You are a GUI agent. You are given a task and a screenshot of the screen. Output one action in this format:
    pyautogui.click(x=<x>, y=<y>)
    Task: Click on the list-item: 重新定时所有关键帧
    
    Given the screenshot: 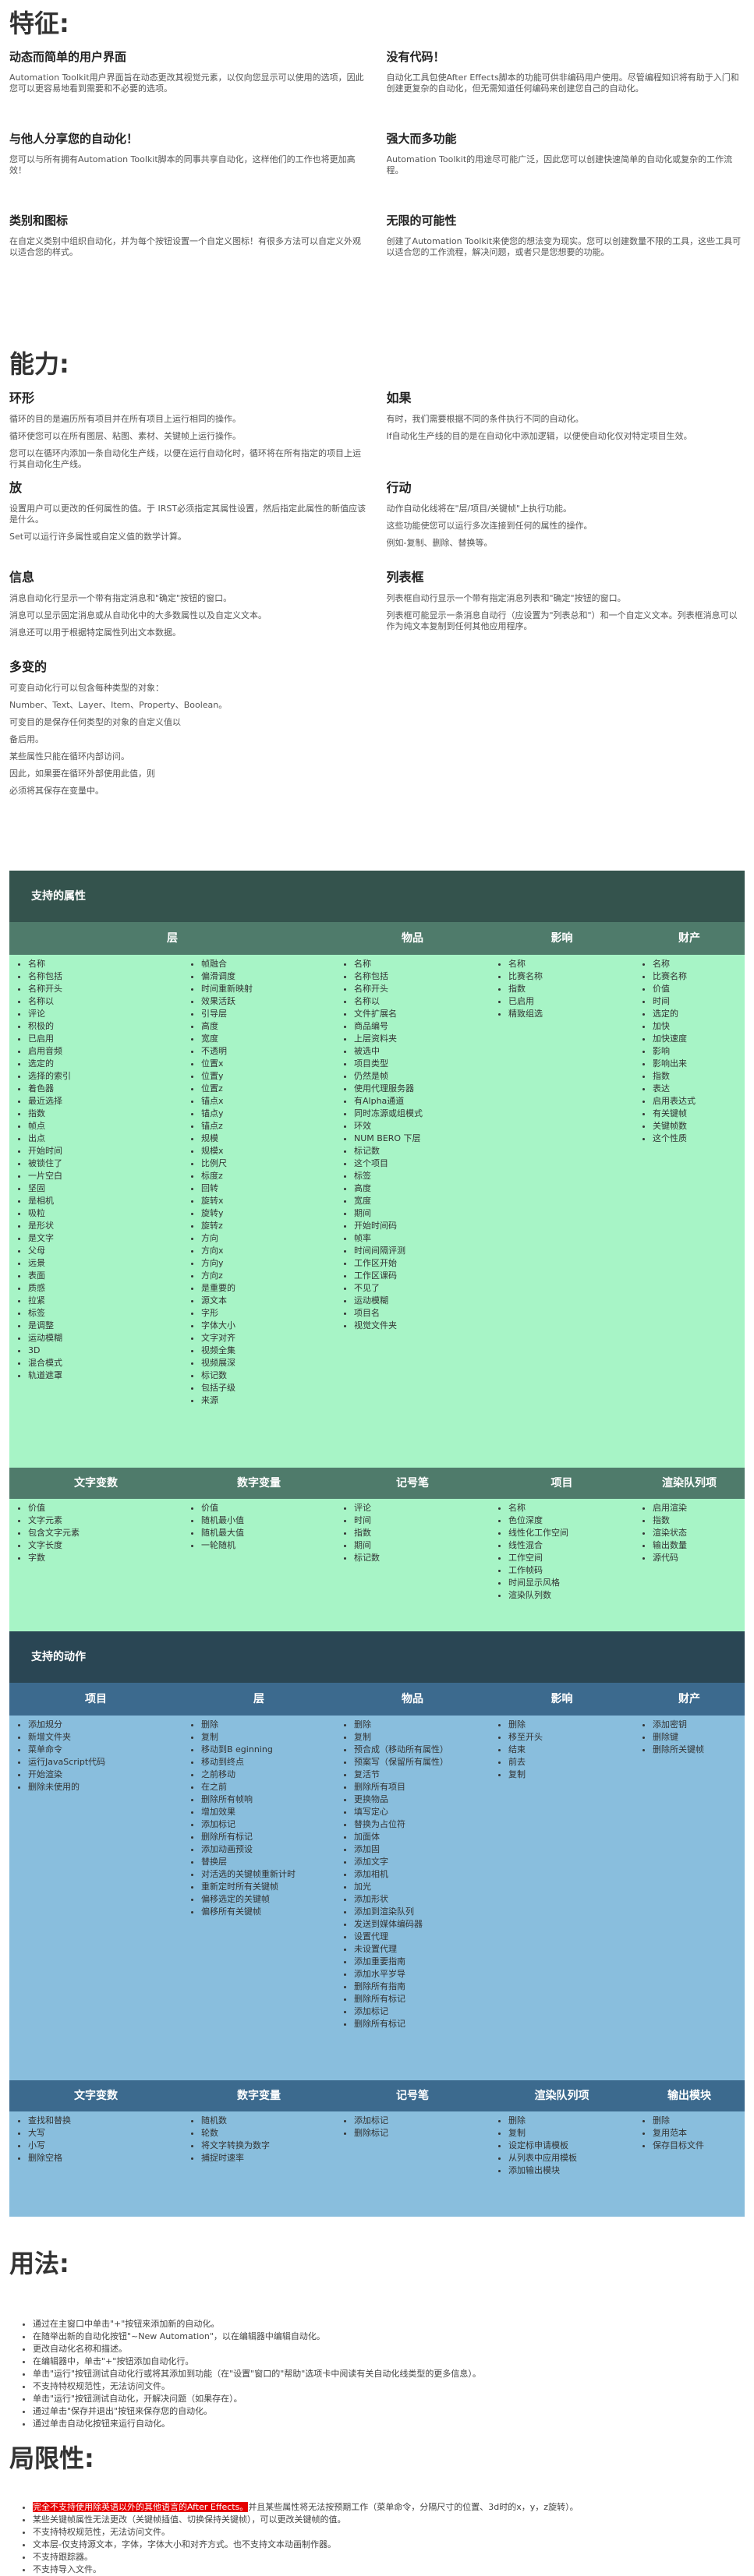 What is the action you would take?
    pyautogui.click(x=268, y=1887)
    